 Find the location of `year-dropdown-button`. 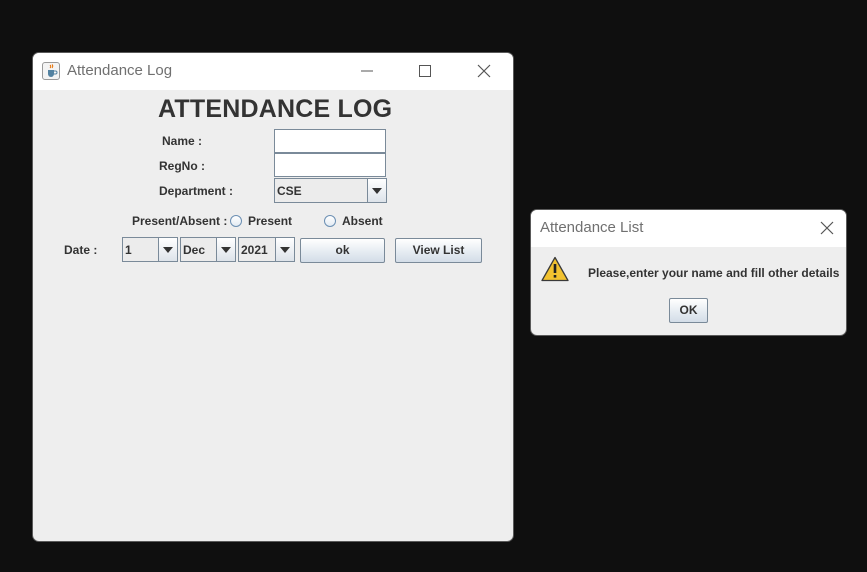

year-dropdown-button is located at coordinates (284, 249).